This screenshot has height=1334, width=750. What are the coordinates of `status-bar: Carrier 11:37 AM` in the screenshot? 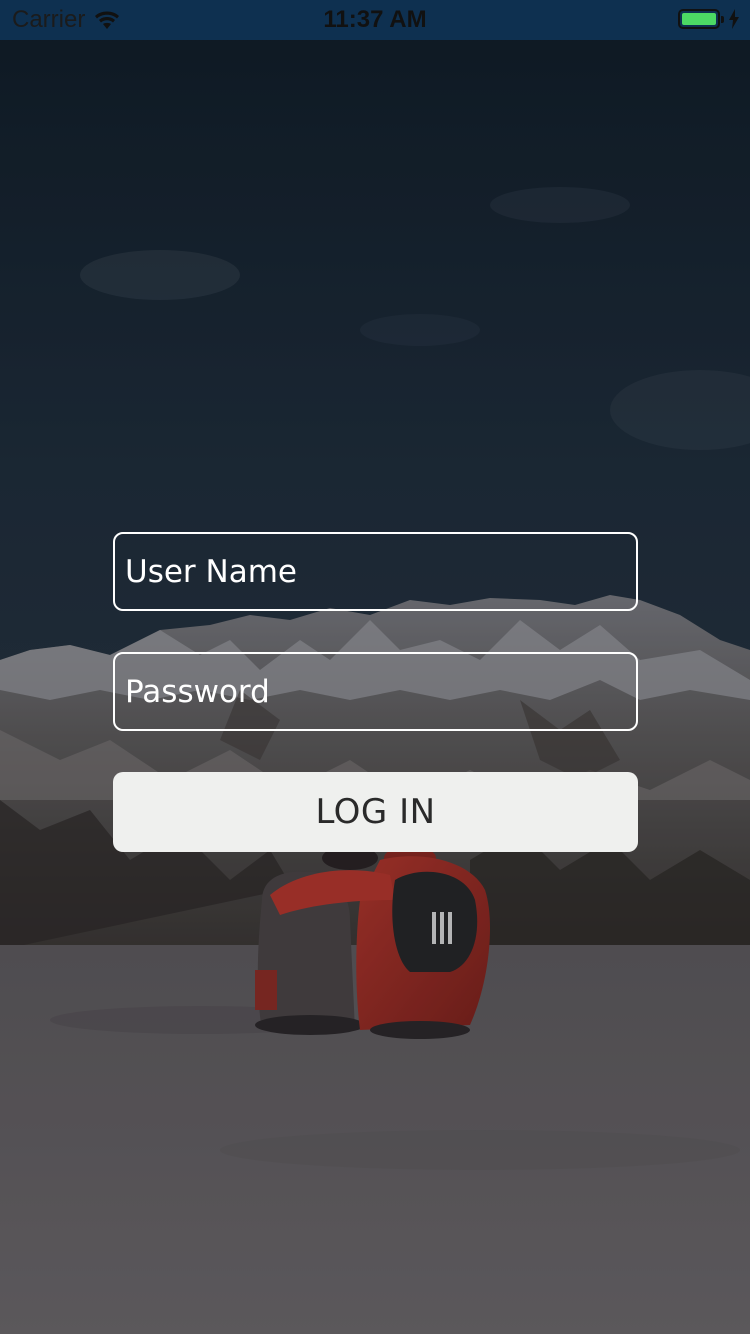 It's located at (375, 20).